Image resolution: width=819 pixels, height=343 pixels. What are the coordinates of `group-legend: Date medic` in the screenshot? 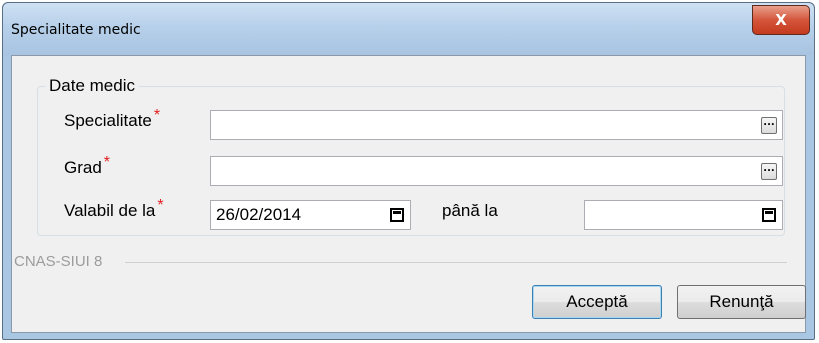 It's located at (92, 85).